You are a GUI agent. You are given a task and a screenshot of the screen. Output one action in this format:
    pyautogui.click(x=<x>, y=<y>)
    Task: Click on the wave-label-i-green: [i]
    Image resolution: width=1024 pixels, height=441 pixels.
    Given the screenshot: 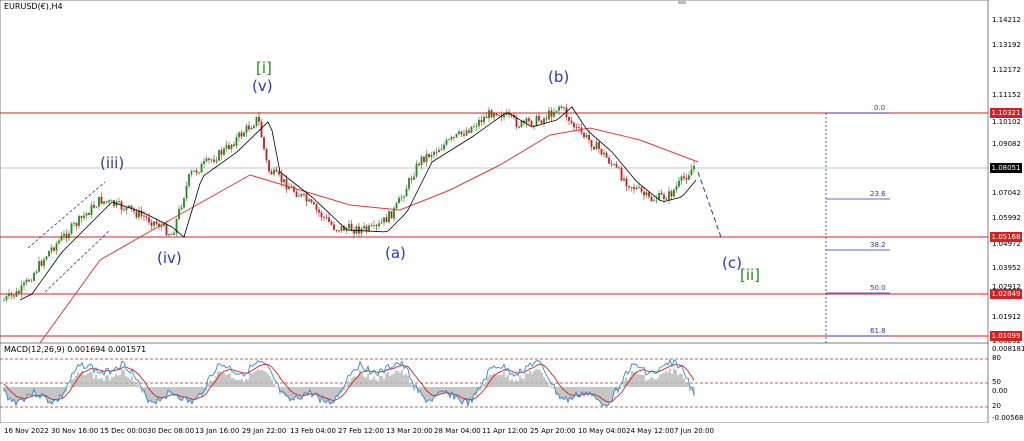 What is the action you would take?
    pyautogui.click(x=264, y=68)
    